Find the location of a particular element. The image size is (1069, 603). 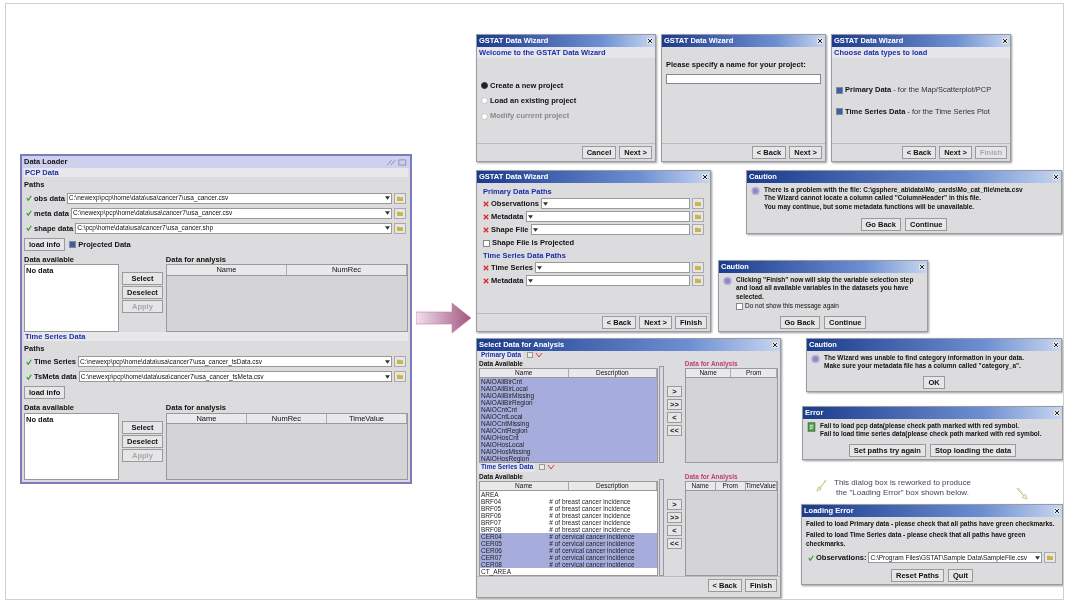

project-name-field is located at coordinates (743, 79).